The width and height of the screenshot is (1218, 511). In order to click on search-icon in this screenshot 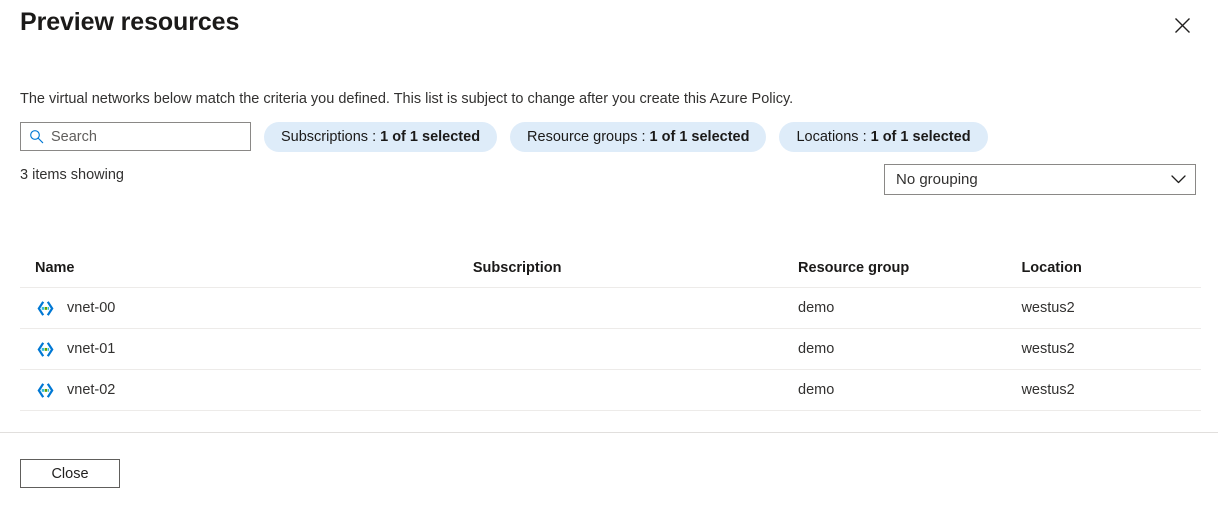, I will do `click(36, 136)`.